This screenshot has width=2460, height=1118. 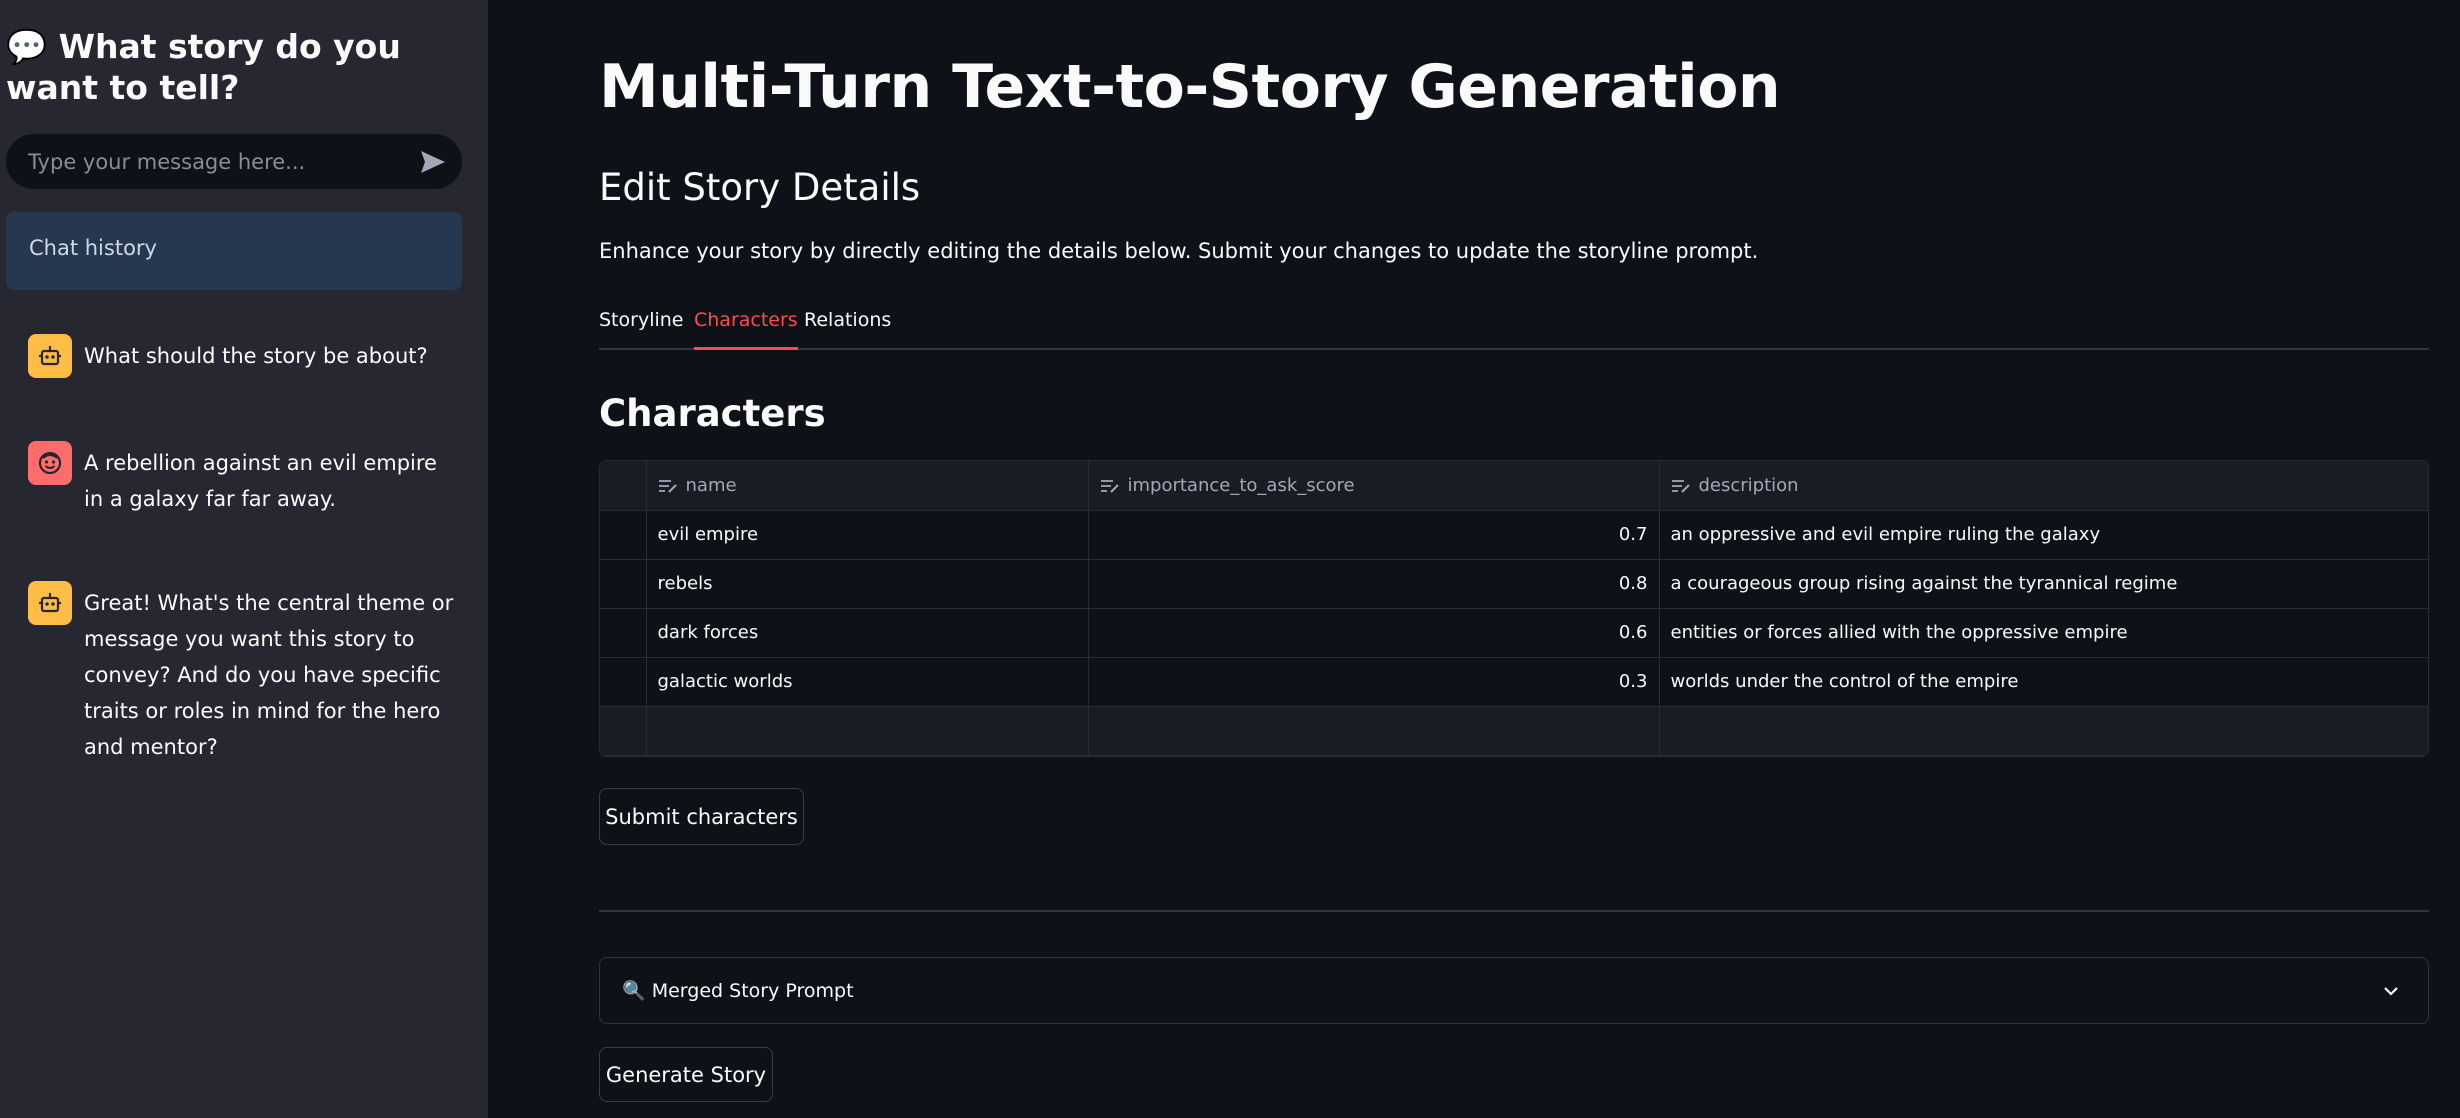 What do you see at coordinates (847, 329) in the screenshot?
I see `tab-relations: Relations` at bounding box center [847, 329].